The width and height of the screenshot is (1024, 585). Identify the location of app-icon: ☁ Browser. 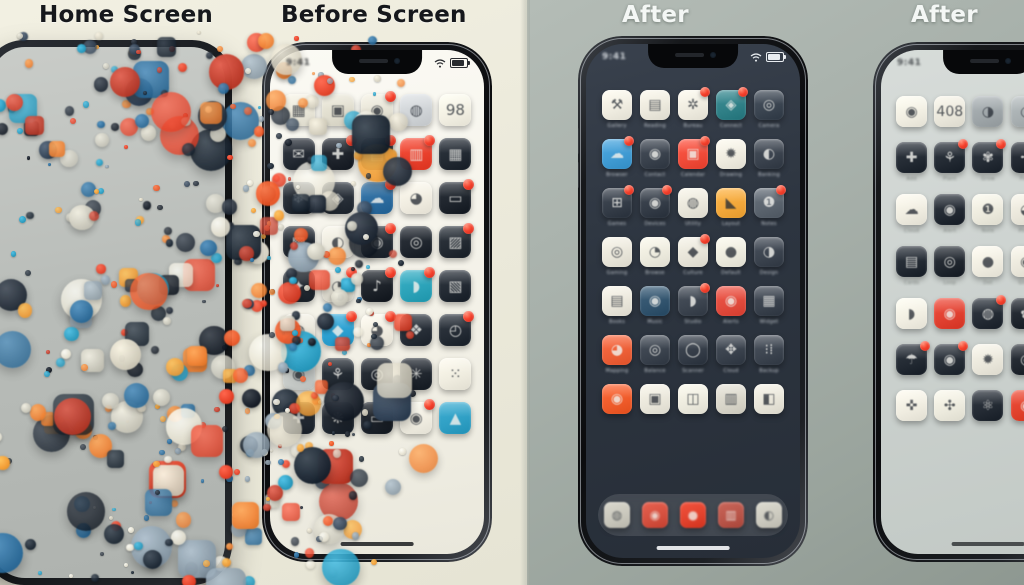
(617, 157).